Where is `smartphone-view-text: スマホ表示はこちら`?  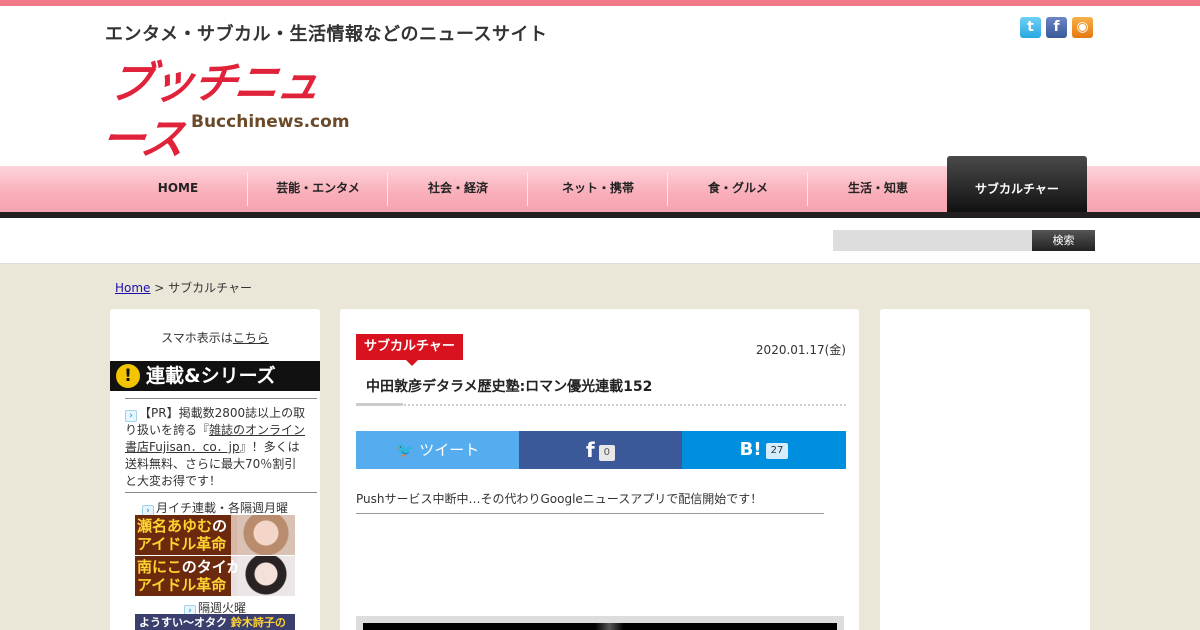 smartphone-view-text: スマホ表示はこちら is located at coordinates (215, 337).